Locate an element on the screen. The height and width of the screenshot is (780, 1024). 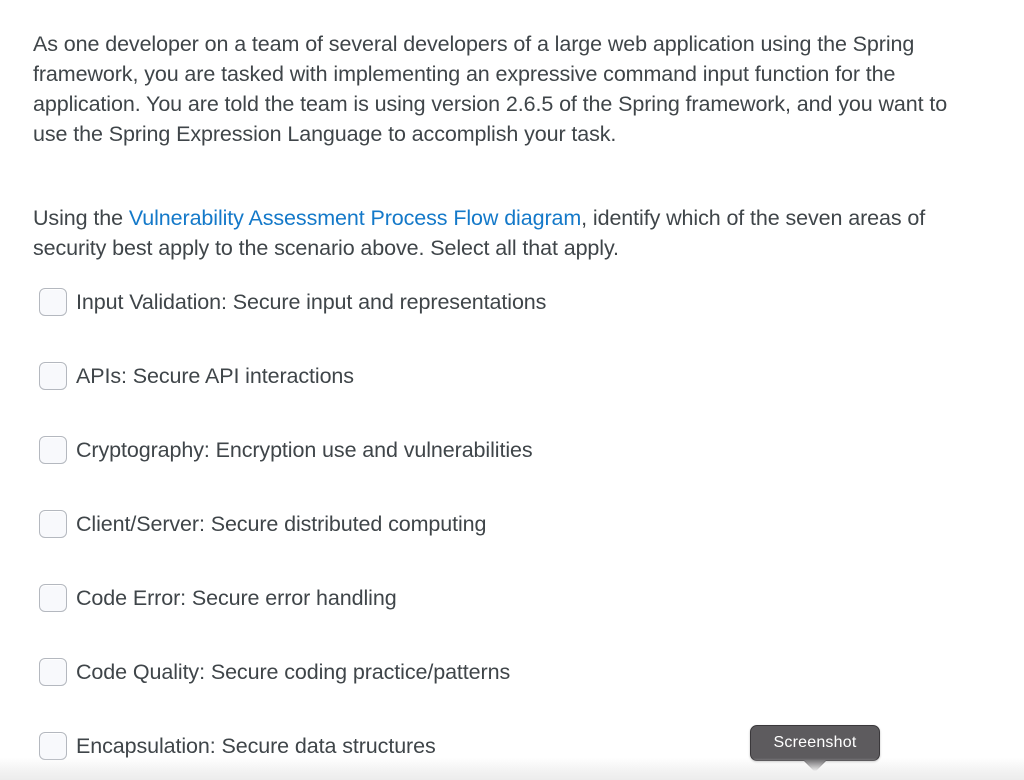
option-row-code-error: Code Error: Secure error handling is located at coordinates (512, 609).